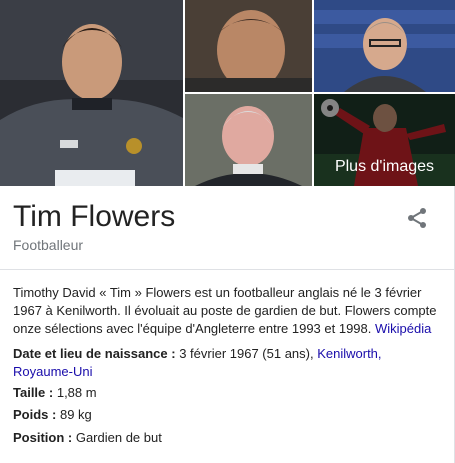  What do you see at coordinates (29, 392) in the screenshot?
I see `fact-height-label: Taille` at bounding box center [29, 392].